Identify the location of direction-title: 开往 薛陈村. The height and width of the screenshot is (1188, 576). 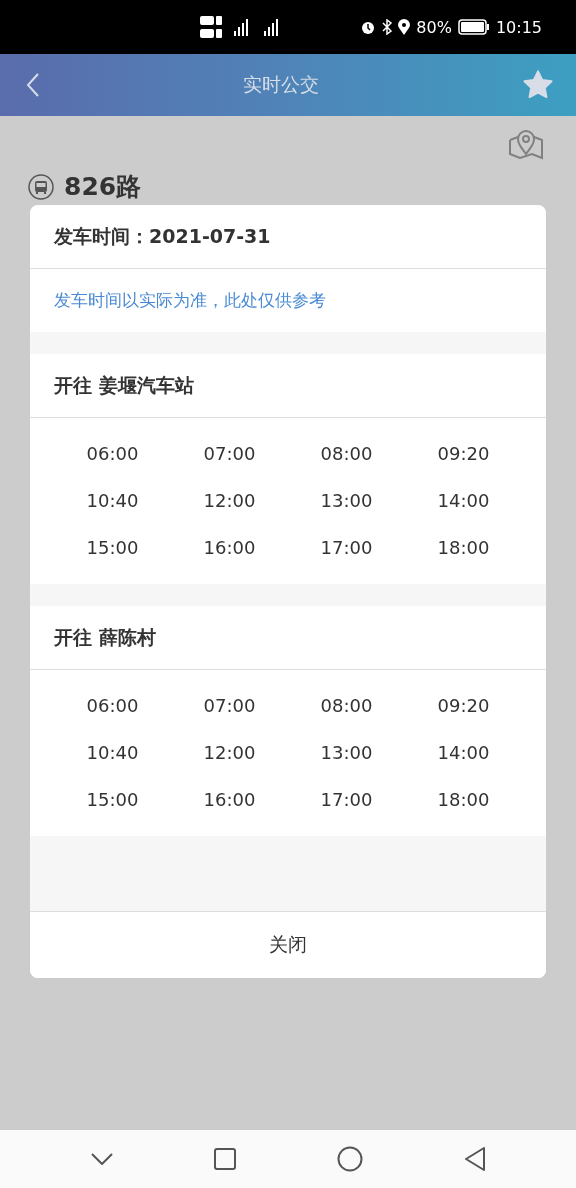
(288, 638).